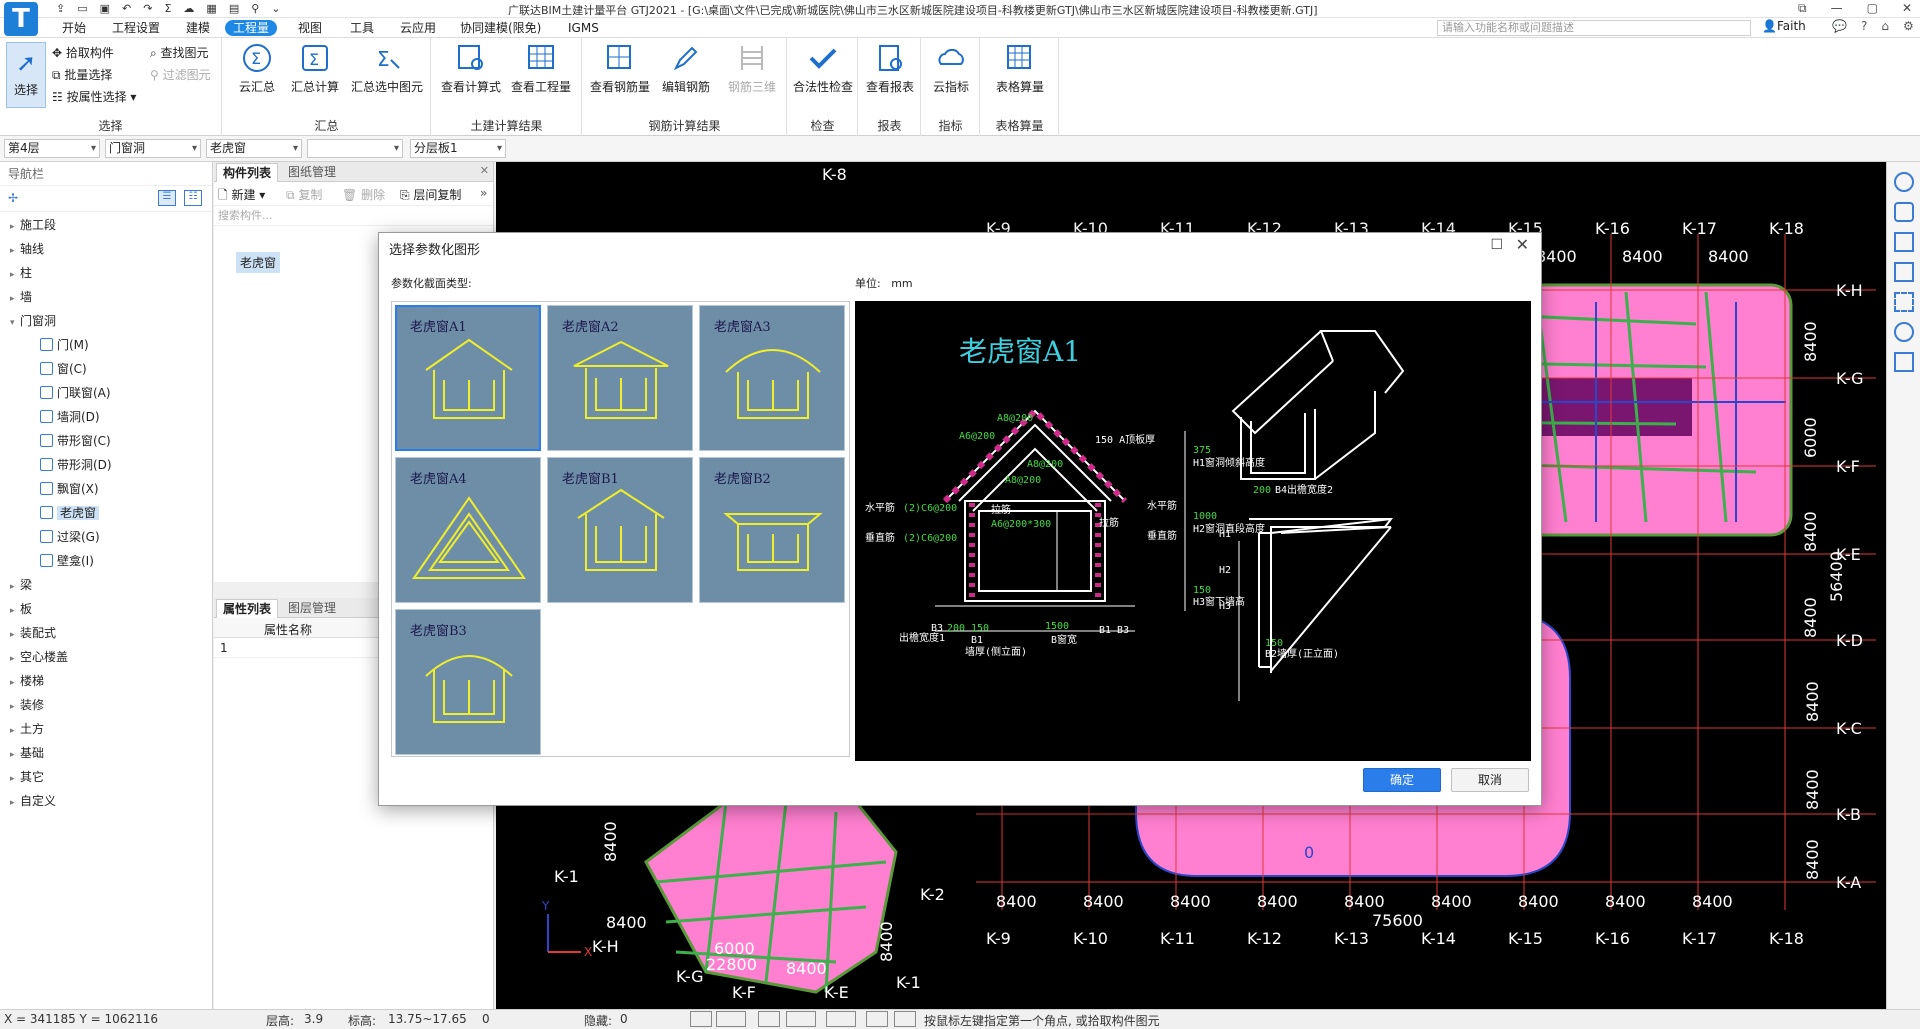  What do you see at coordinates (772, 378) in the screenshot?
I see `shape-option: 老虎窗A3` at bounding box center [772, 378].